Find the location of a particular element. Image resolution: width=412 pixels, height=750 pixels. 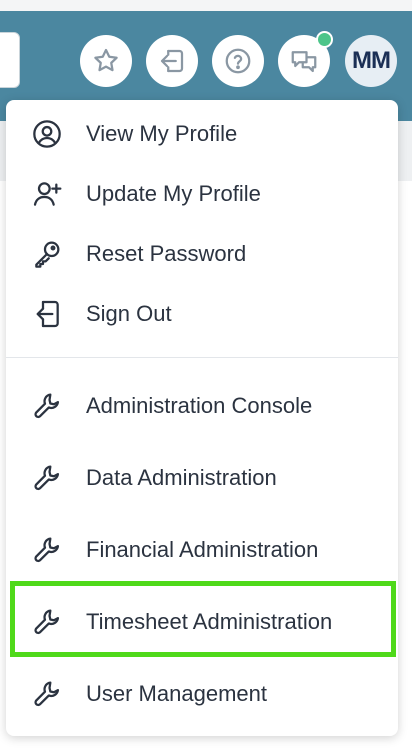

switch-user-button is located at coordinates (172, 61).